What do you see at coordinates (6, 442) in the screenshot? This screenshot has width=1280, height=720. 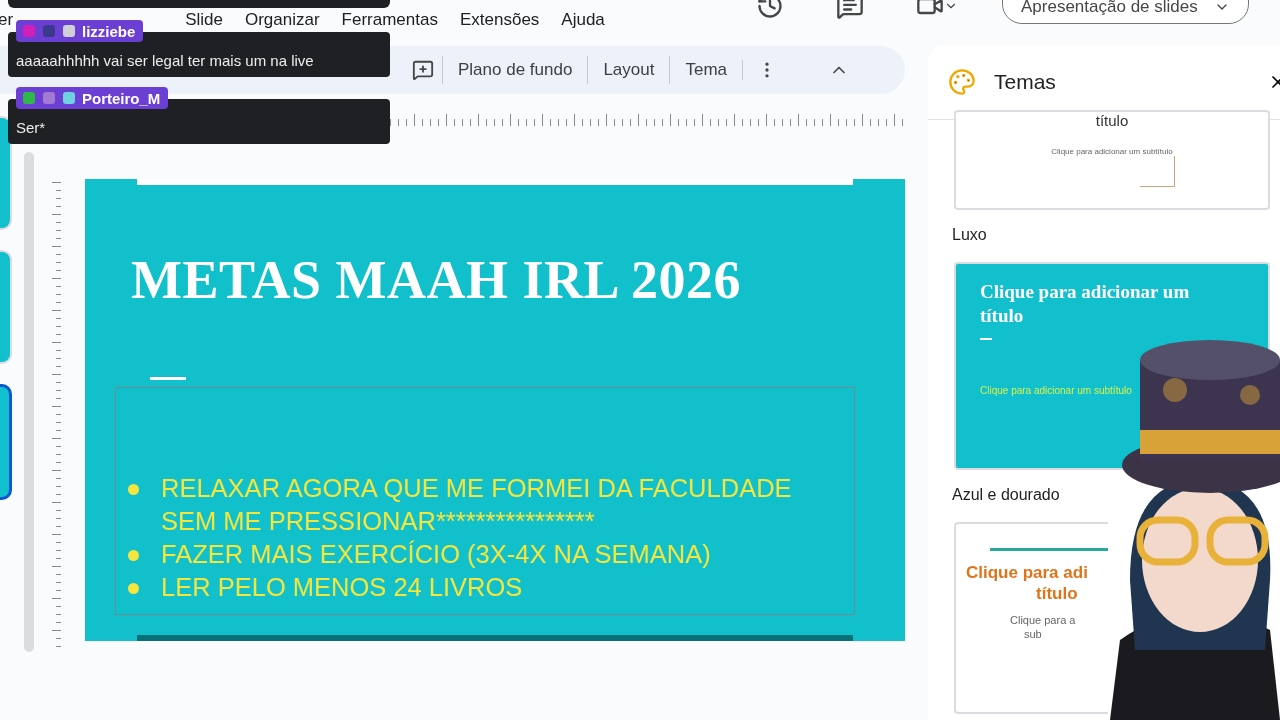 I see `slide-thumbnail` at bounding box center [6, 442].